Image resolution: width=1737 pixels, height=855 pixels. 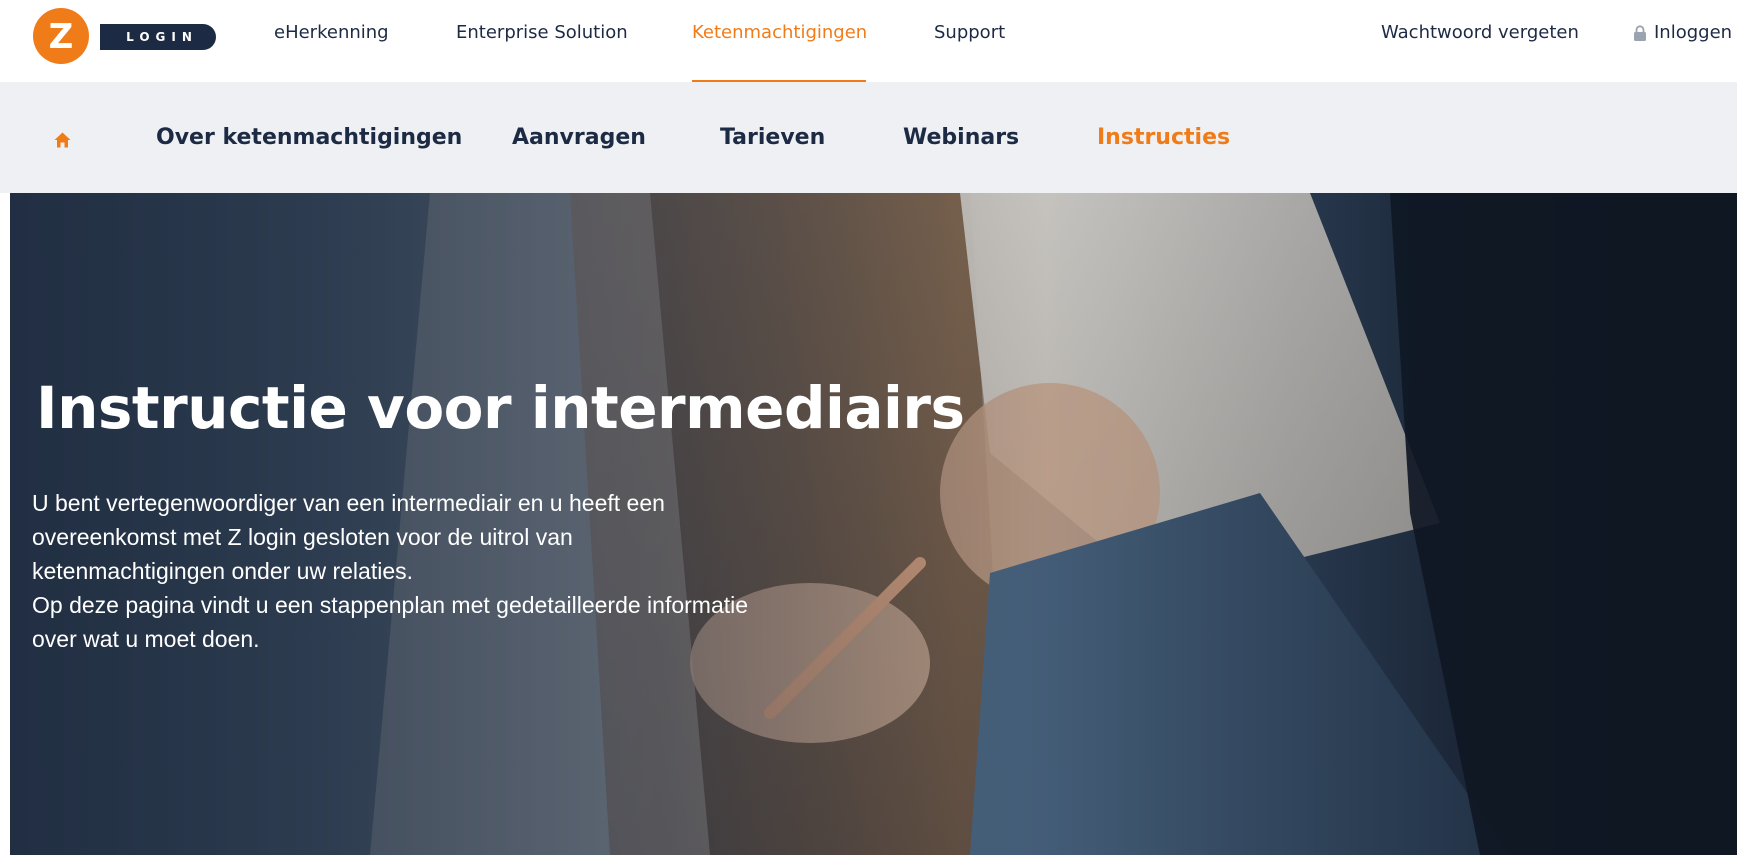 I want to click on logo-z-mark: Z, so click(x=61, y=37).